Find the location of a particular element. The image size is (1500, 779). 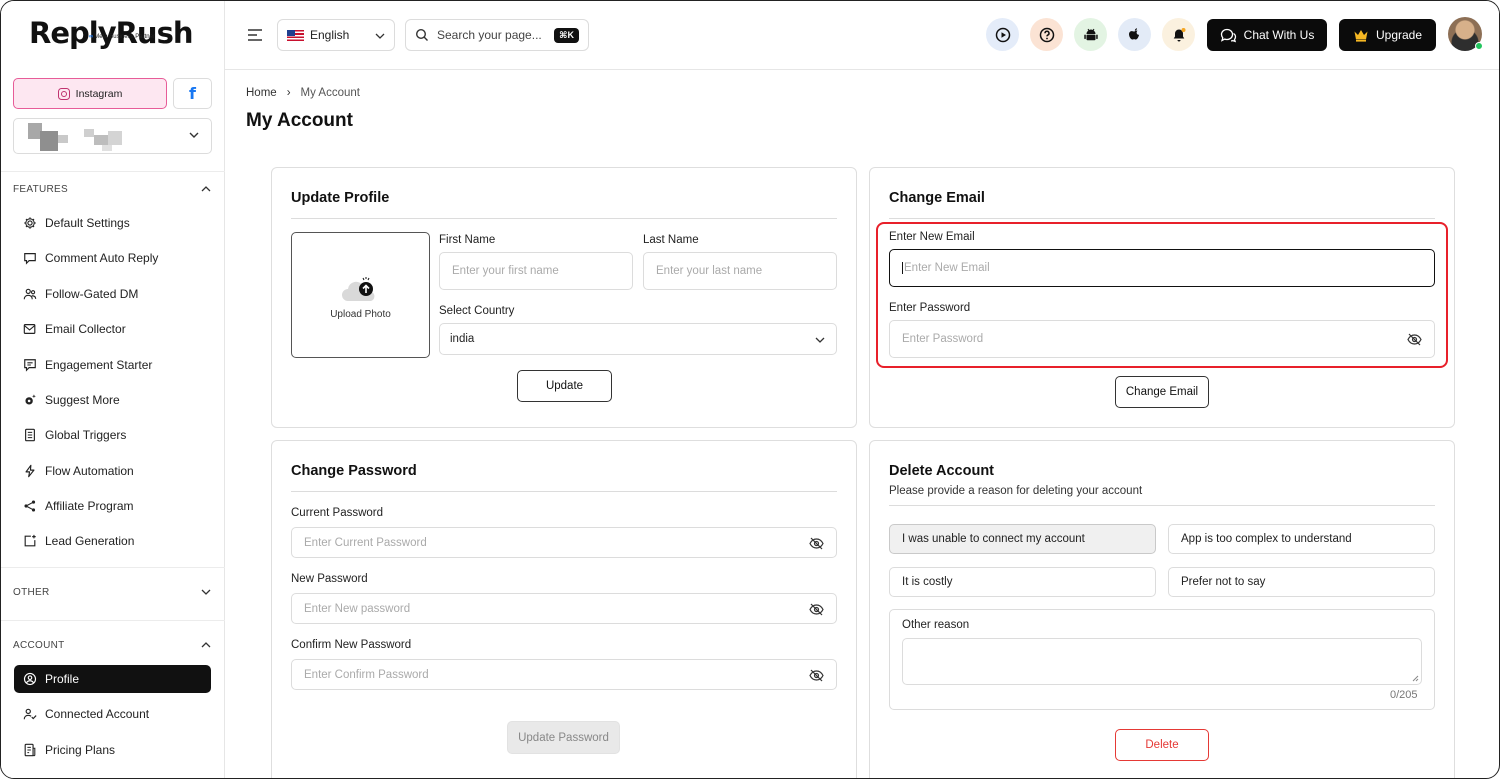

reason-label: I was unable to connect my account is located at coordinates (993, 539).